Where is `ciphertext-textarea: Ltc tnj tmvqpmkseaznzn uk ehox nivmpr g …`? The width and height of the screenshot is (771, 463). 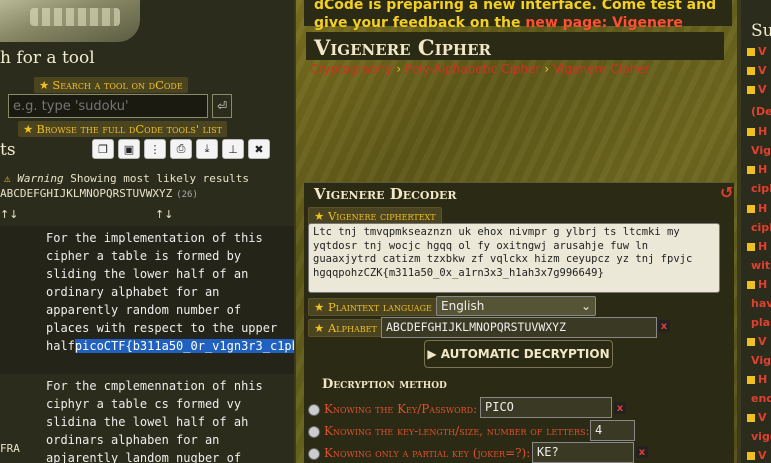 ciphertext-textarea: Ltc tnj tmvqpmkseaznzn uk ehox nivmpr g … is located at coordinates (514, 258).